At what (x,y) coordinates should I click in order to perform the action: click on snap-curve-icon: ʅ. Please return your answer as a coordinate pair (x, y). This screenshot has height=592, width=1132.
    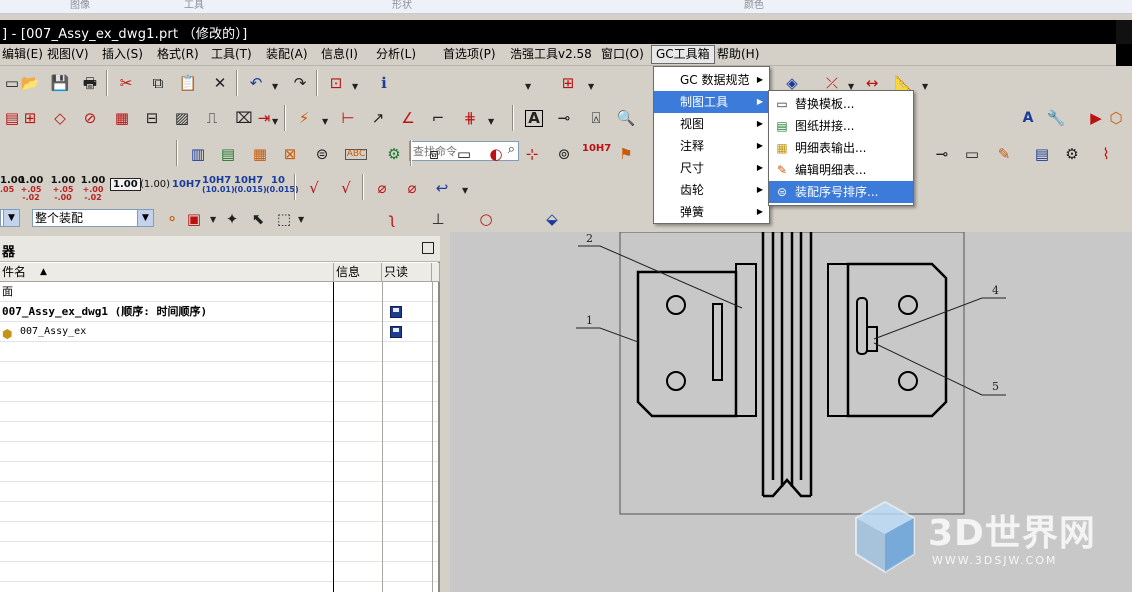
    Looking at the image, I should click on (392, 219).